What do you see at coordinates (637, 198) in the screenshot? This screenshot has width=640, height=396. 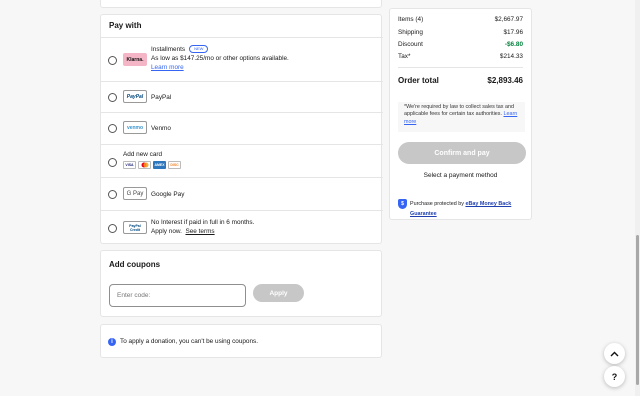 I see `page-scrollbar` at bounding box center [637, 198].